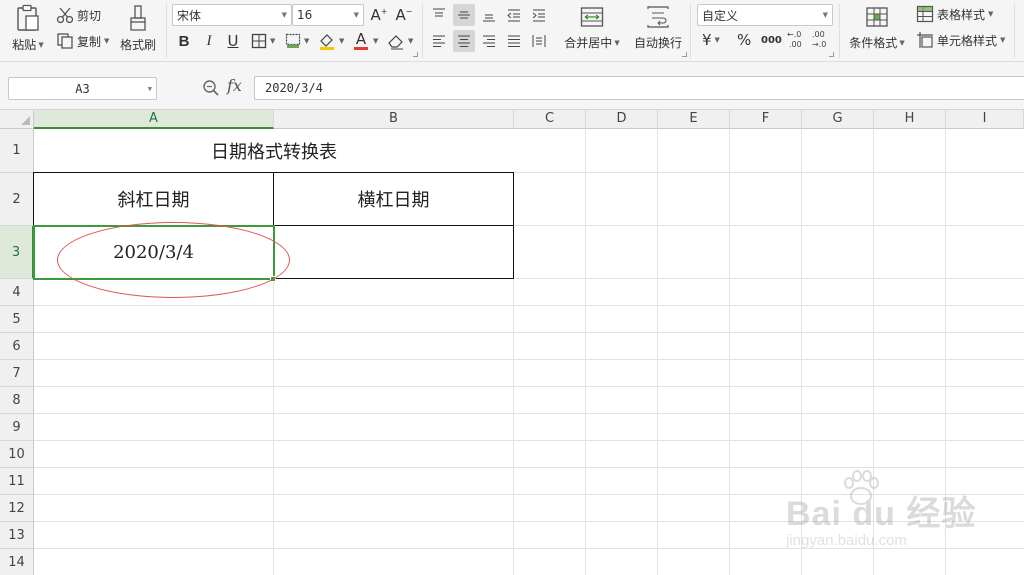 Image resolution: width=1024 pixels, height=575 pixels. Describe the element at coordinates (78, 15) in the screenshot. I see `cut-button: 剪切` at that location.